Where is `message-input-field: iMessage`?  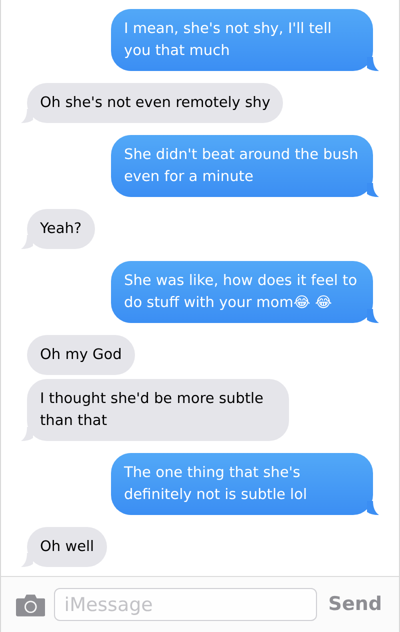 message-input-field: iMessage is located at coordinates (186, 604).